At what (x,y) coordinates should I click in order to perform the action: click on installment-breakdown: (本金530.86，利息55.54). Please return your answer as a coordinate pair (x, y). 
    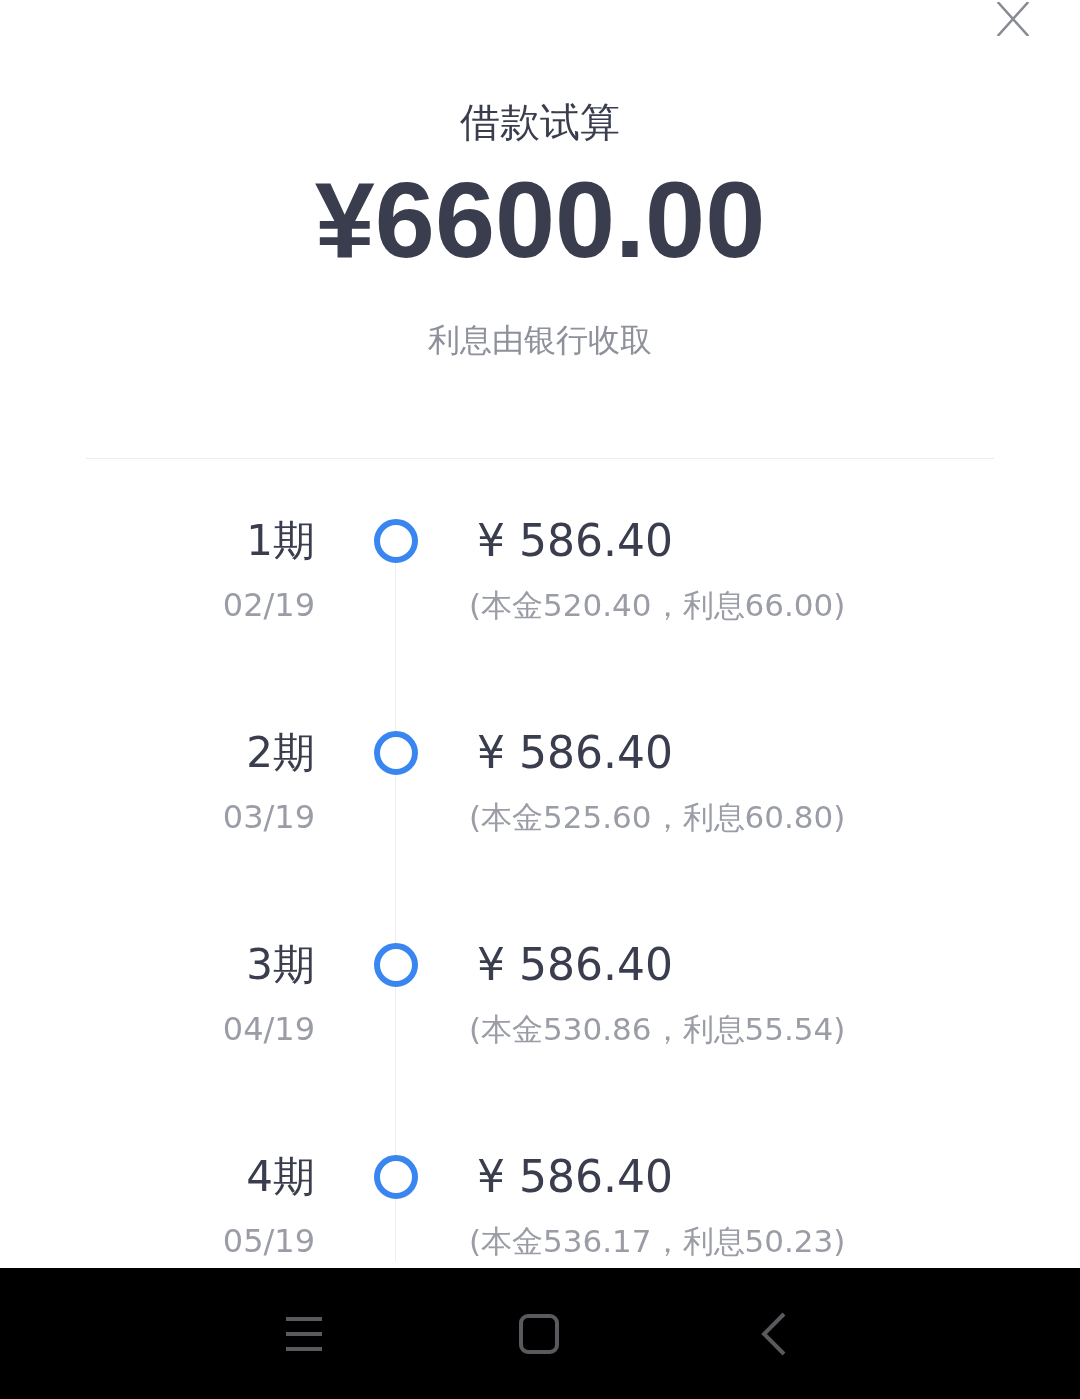
    Looking at the image, I should click on (657, 1029).